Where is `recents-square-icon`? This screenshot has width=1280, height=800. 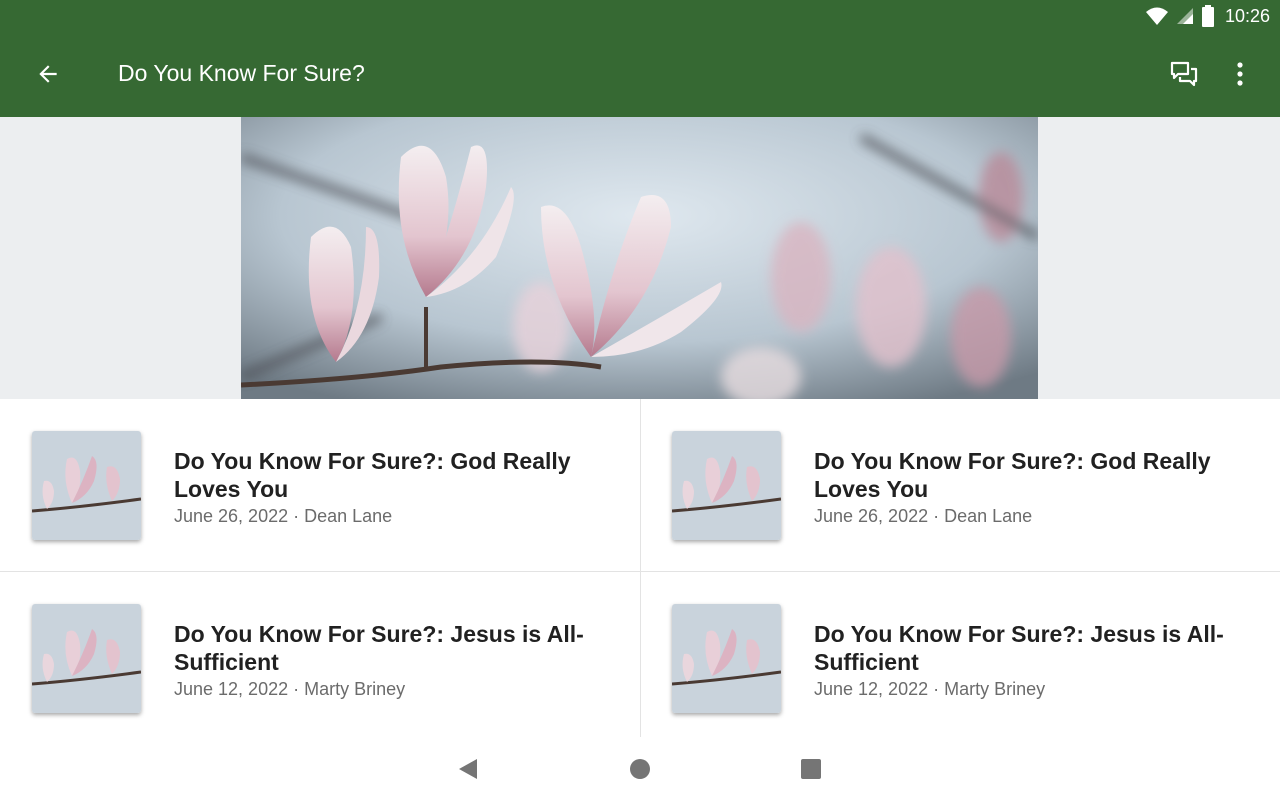 recents-square-icon is located at coordinates (811, 771).